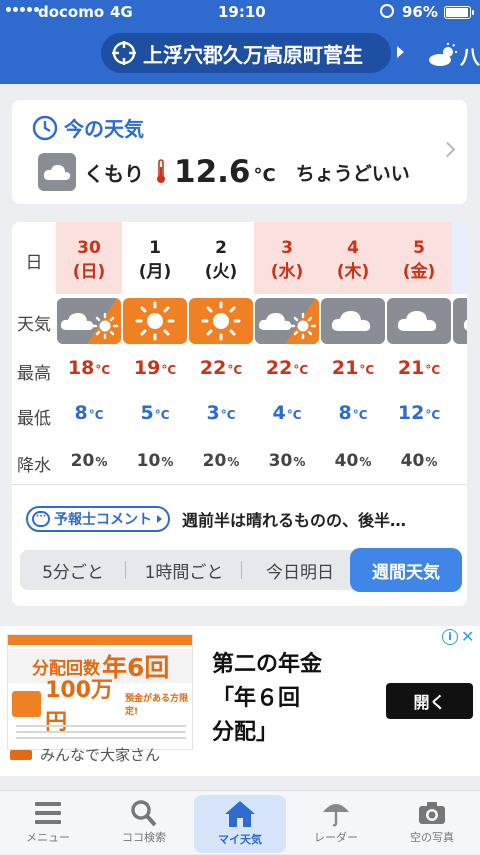 The image size is (480, 855). I want to click on tab-radar: レーダー, so click(336, 823).